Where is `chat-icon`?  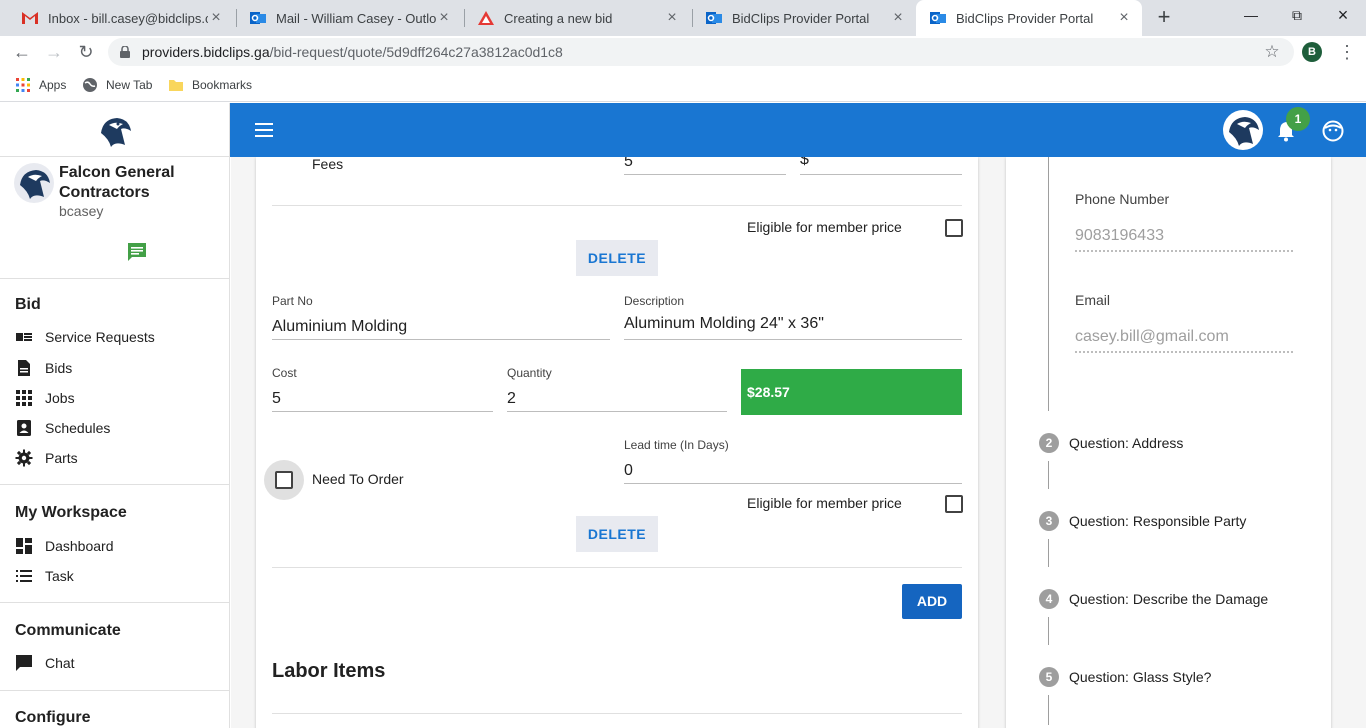
chat-icon is located at coordinates (24, 663).